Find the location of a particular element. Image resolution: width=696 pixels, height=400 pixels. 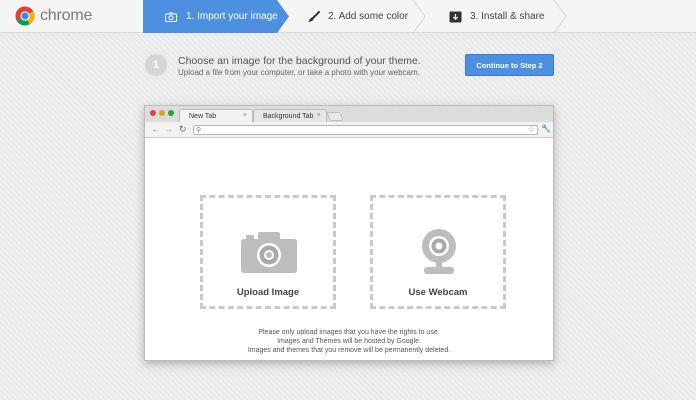

minimize-window-icon is located at coordinates (162, 113).